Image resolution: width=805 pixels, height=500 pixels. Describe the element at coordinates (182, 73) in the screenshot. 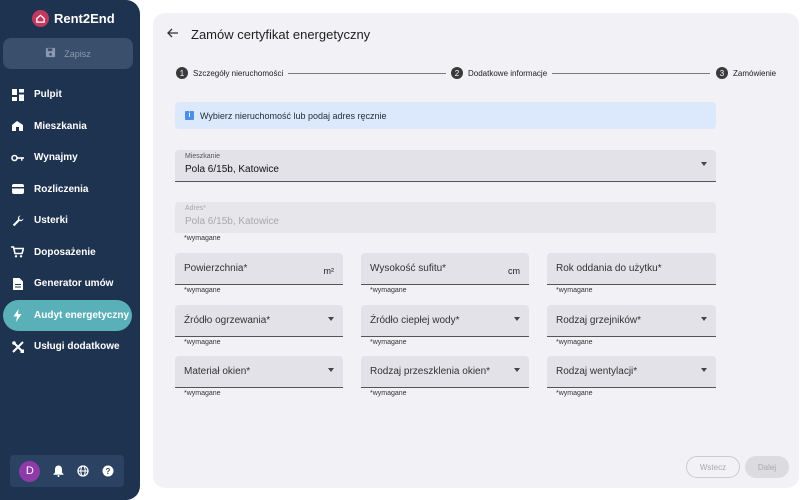

I see `step-number: 1` at that location.